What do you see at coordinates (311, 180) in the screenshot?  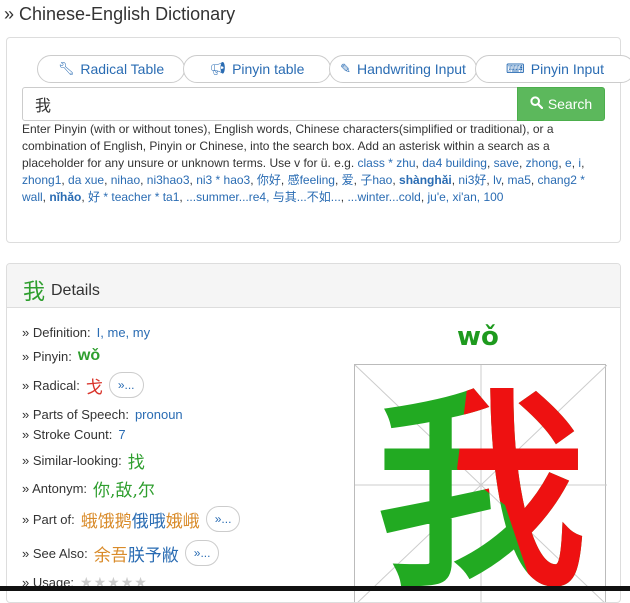 I see `example-link: 感feeling` at bounding box center [311, 180].